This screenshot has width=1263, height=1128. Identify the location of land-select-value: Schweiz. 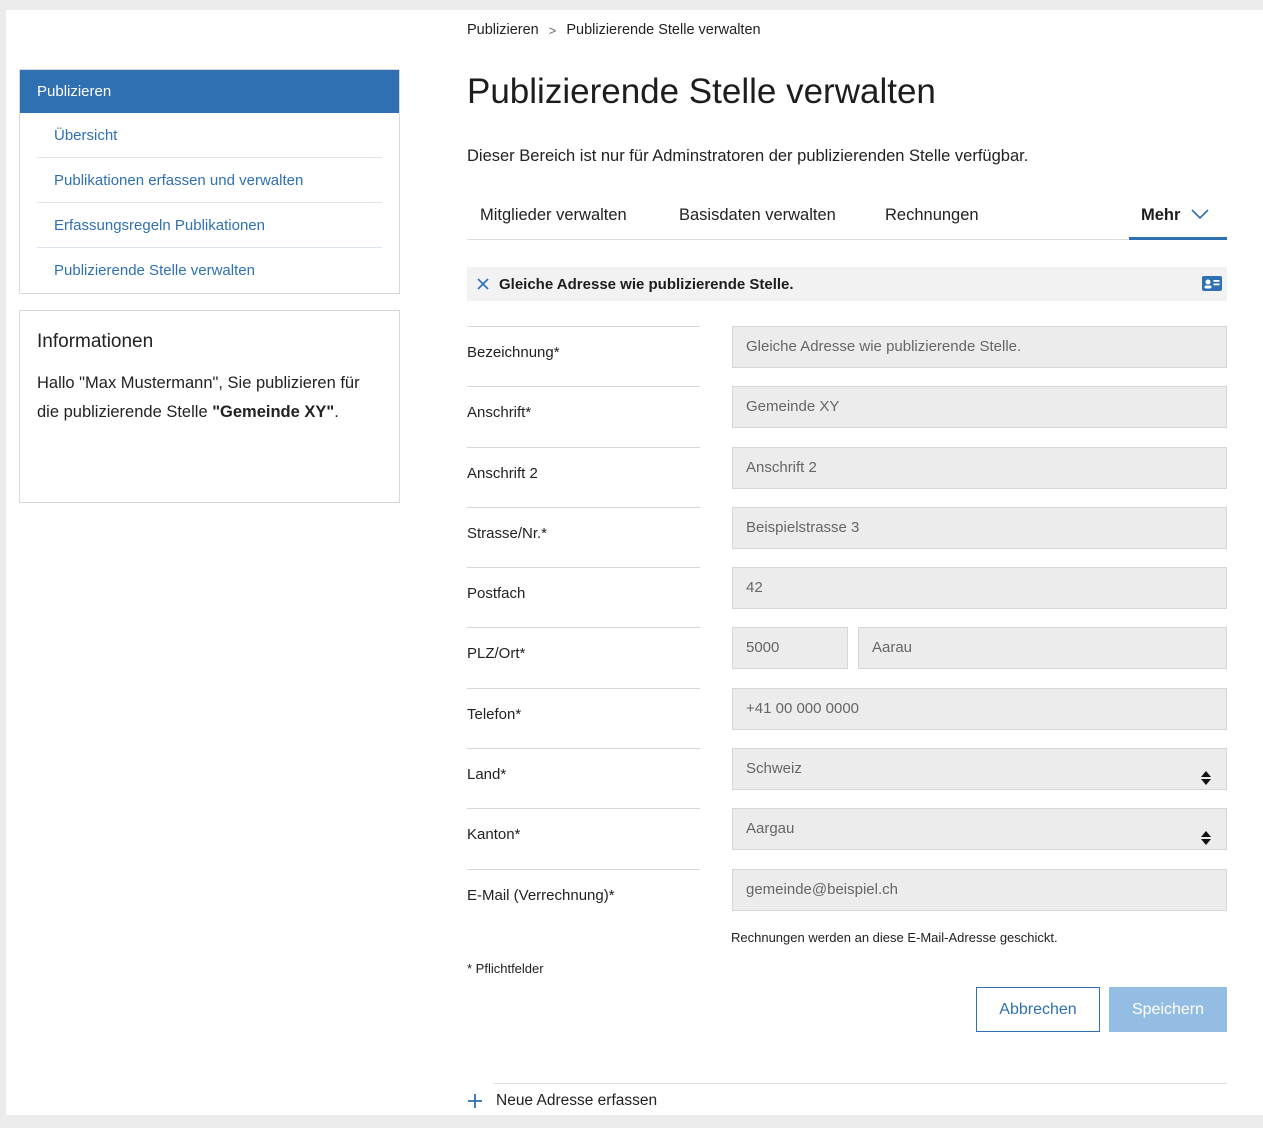
(774, 769).